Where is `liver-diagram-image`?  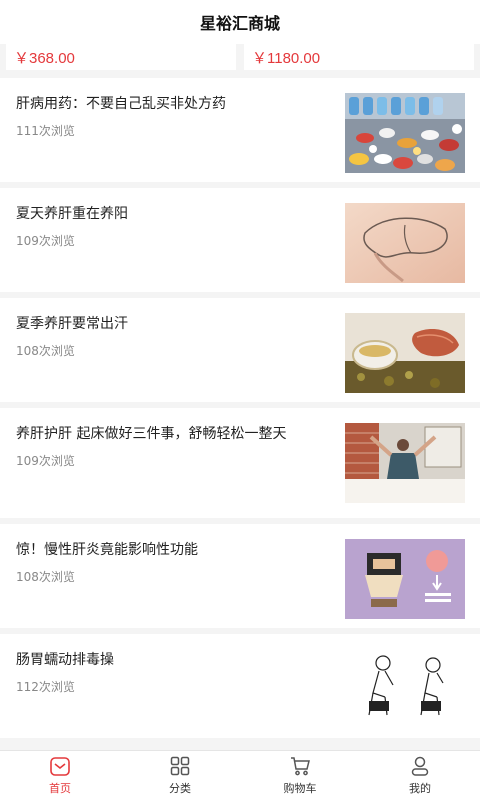 liver-diagram-image is located at coordinates (405, 243).